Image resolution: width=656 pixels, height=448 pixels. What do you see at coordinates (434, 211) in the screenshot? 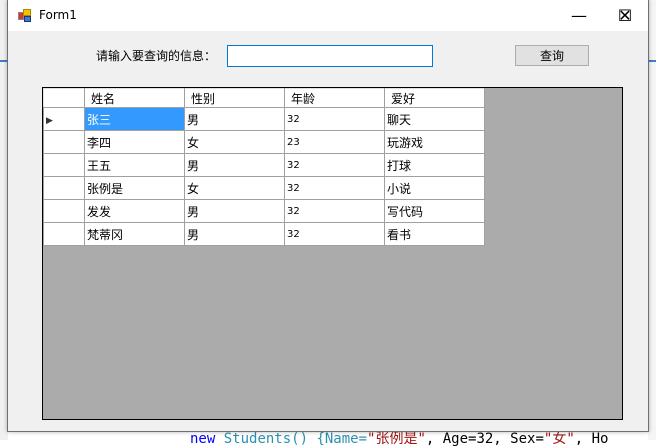
I see `cell-hobby: 写代码` at bounding box center [434, 211].